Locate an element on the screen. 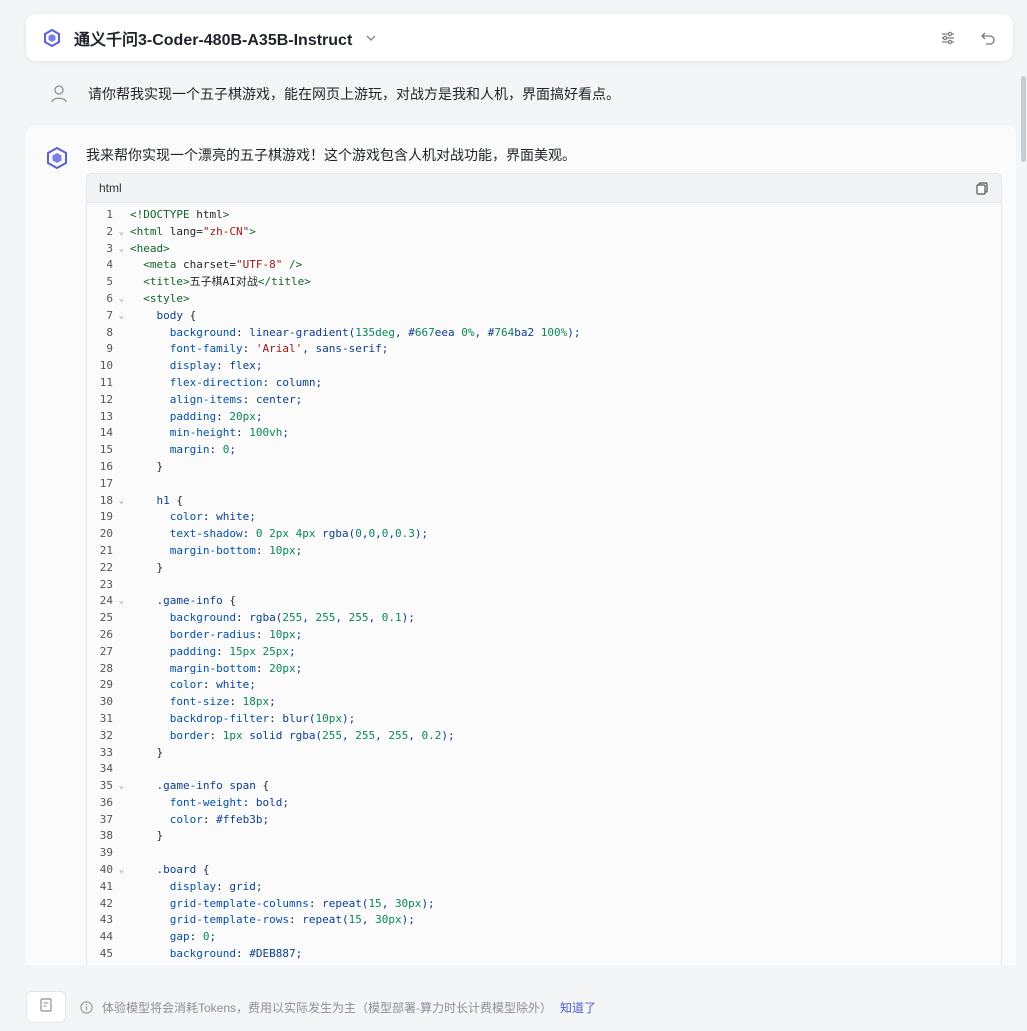  code-text: h1 { is located at coordinates (170, 500).